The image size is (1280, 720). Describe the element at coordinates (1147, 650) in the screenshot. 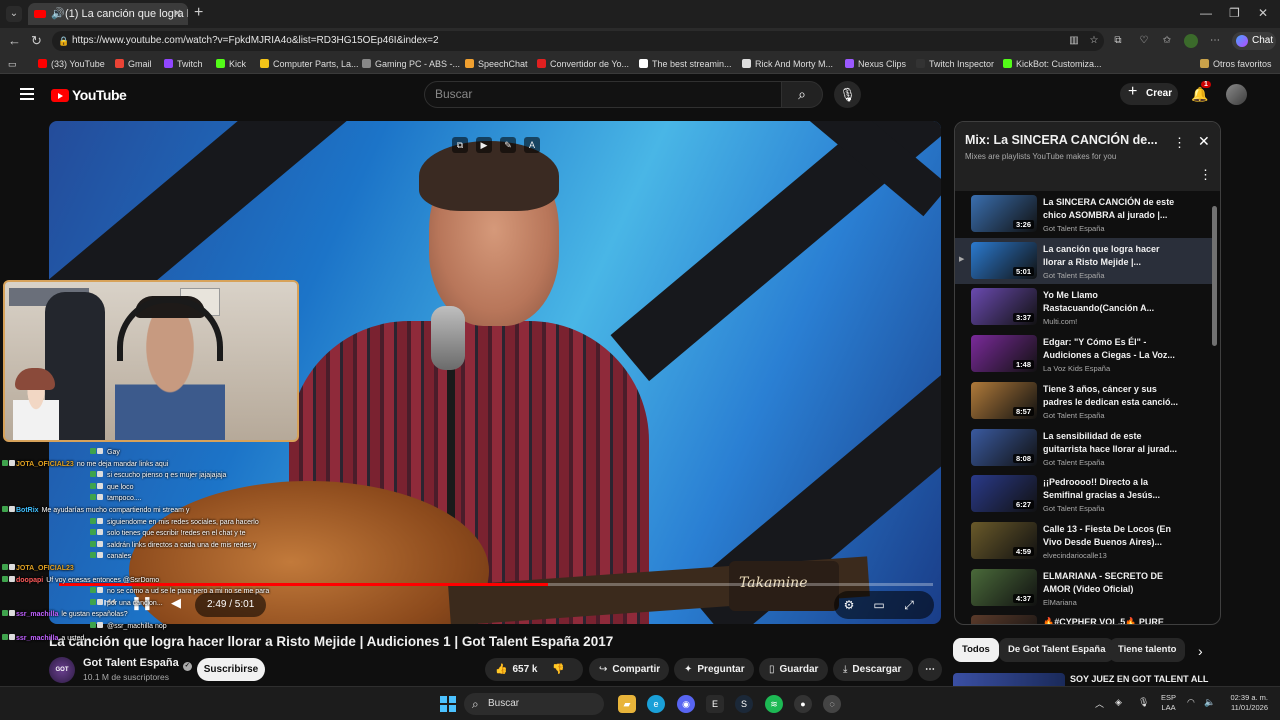

I see `chip-tiene-talento: Tiene talento` at that location.